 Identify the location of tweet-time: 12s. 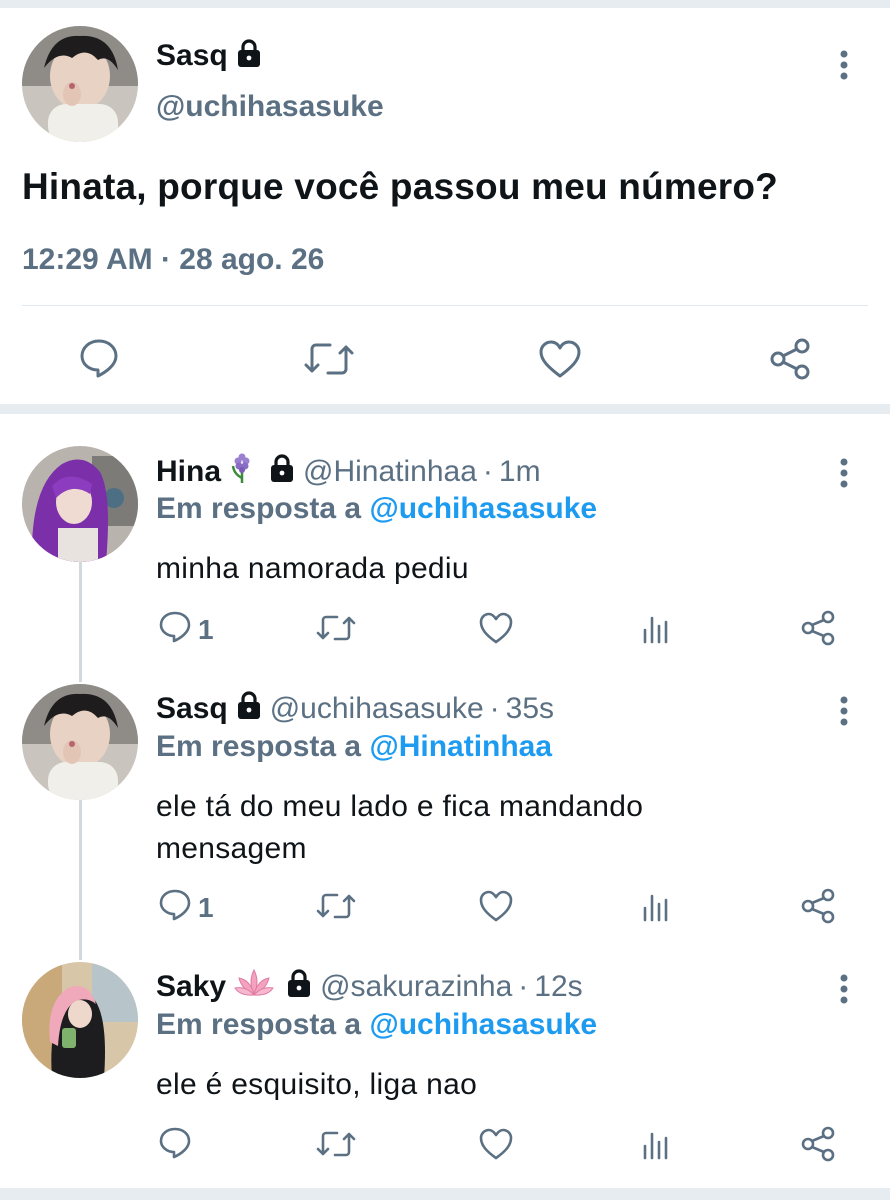
(558, 987).